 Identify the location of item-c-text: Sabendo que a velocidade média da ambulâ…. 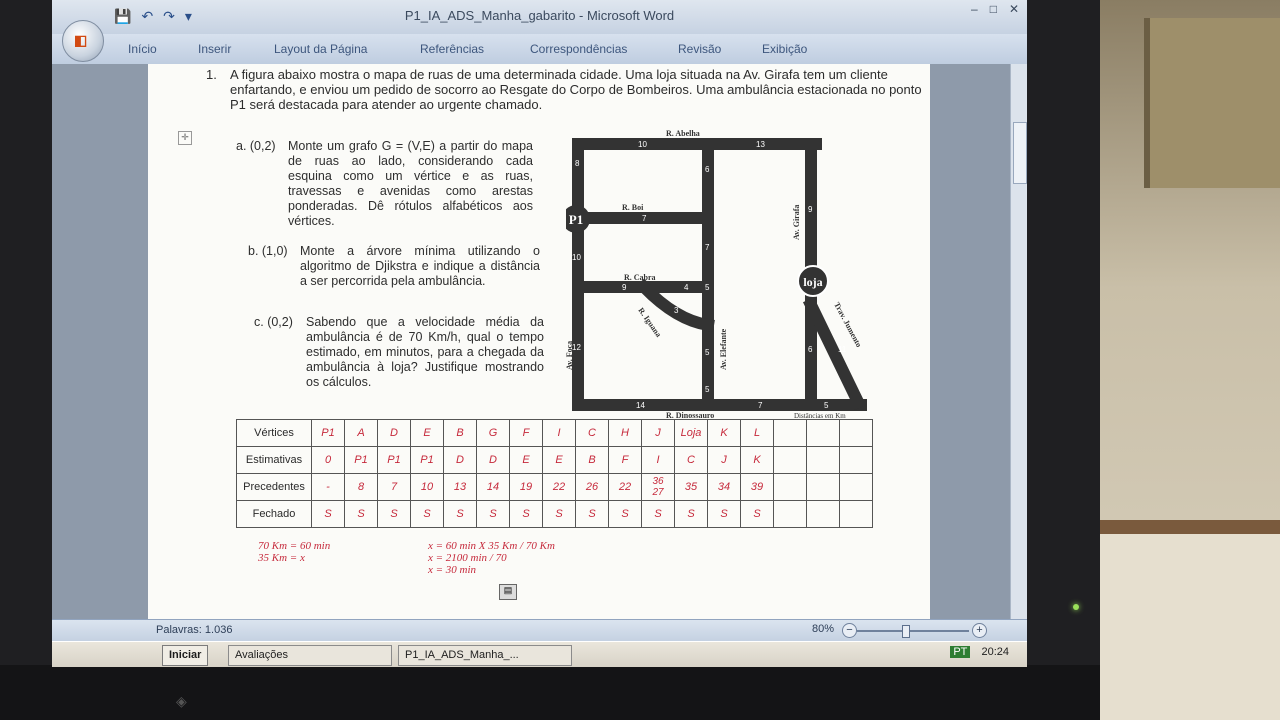
(425, 352).